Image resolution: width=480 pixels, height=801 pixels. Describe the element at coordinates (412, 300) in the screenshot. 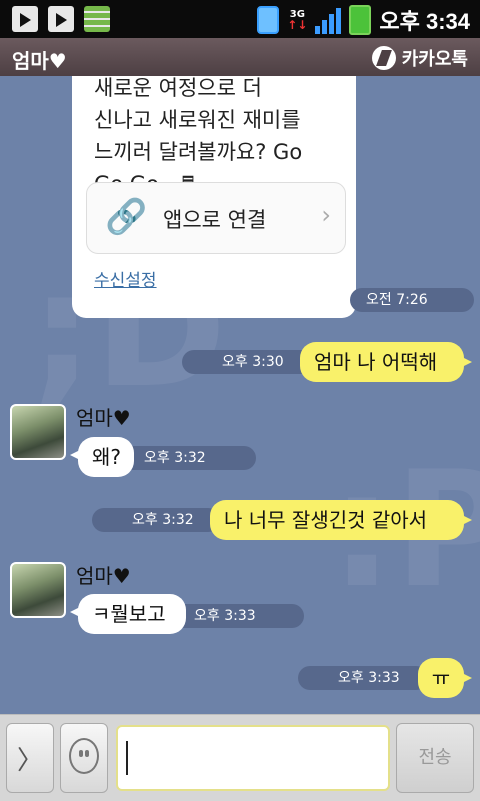

I see `message-timestamp: 오전 7:26` at that location.